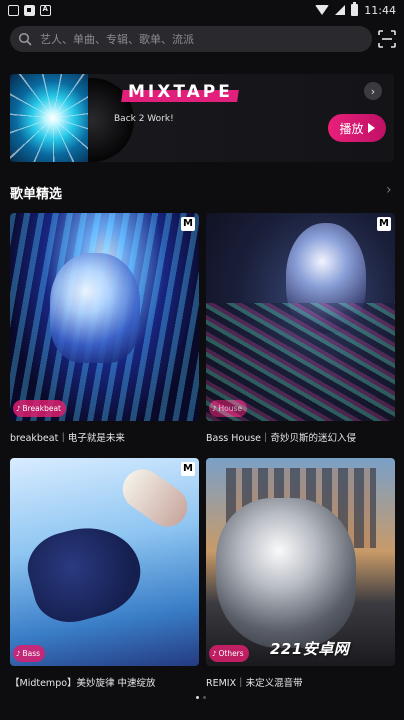 This screenshot has width=404, height=720. Describe the element at coordinates (202, 118) in the screenshot. I see `mixtape-banner: MIXTAPE Back 2 Work! › 播放` at that location.